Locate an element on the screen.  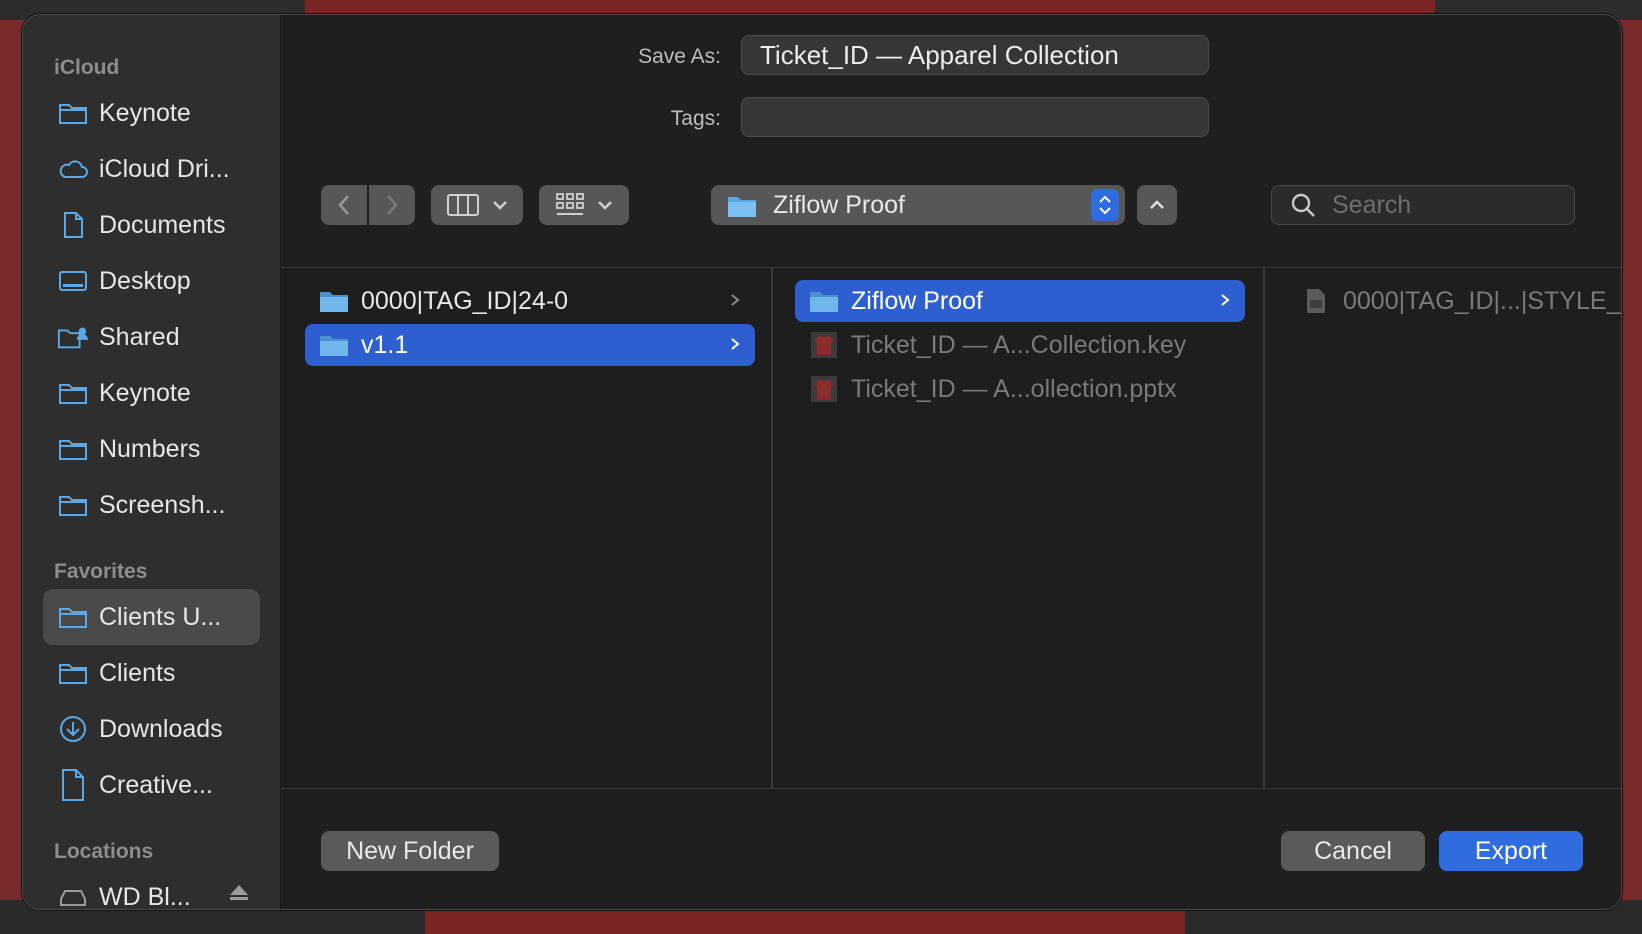
sidebar-item-label: Documents is located at coordinates (162, 224).